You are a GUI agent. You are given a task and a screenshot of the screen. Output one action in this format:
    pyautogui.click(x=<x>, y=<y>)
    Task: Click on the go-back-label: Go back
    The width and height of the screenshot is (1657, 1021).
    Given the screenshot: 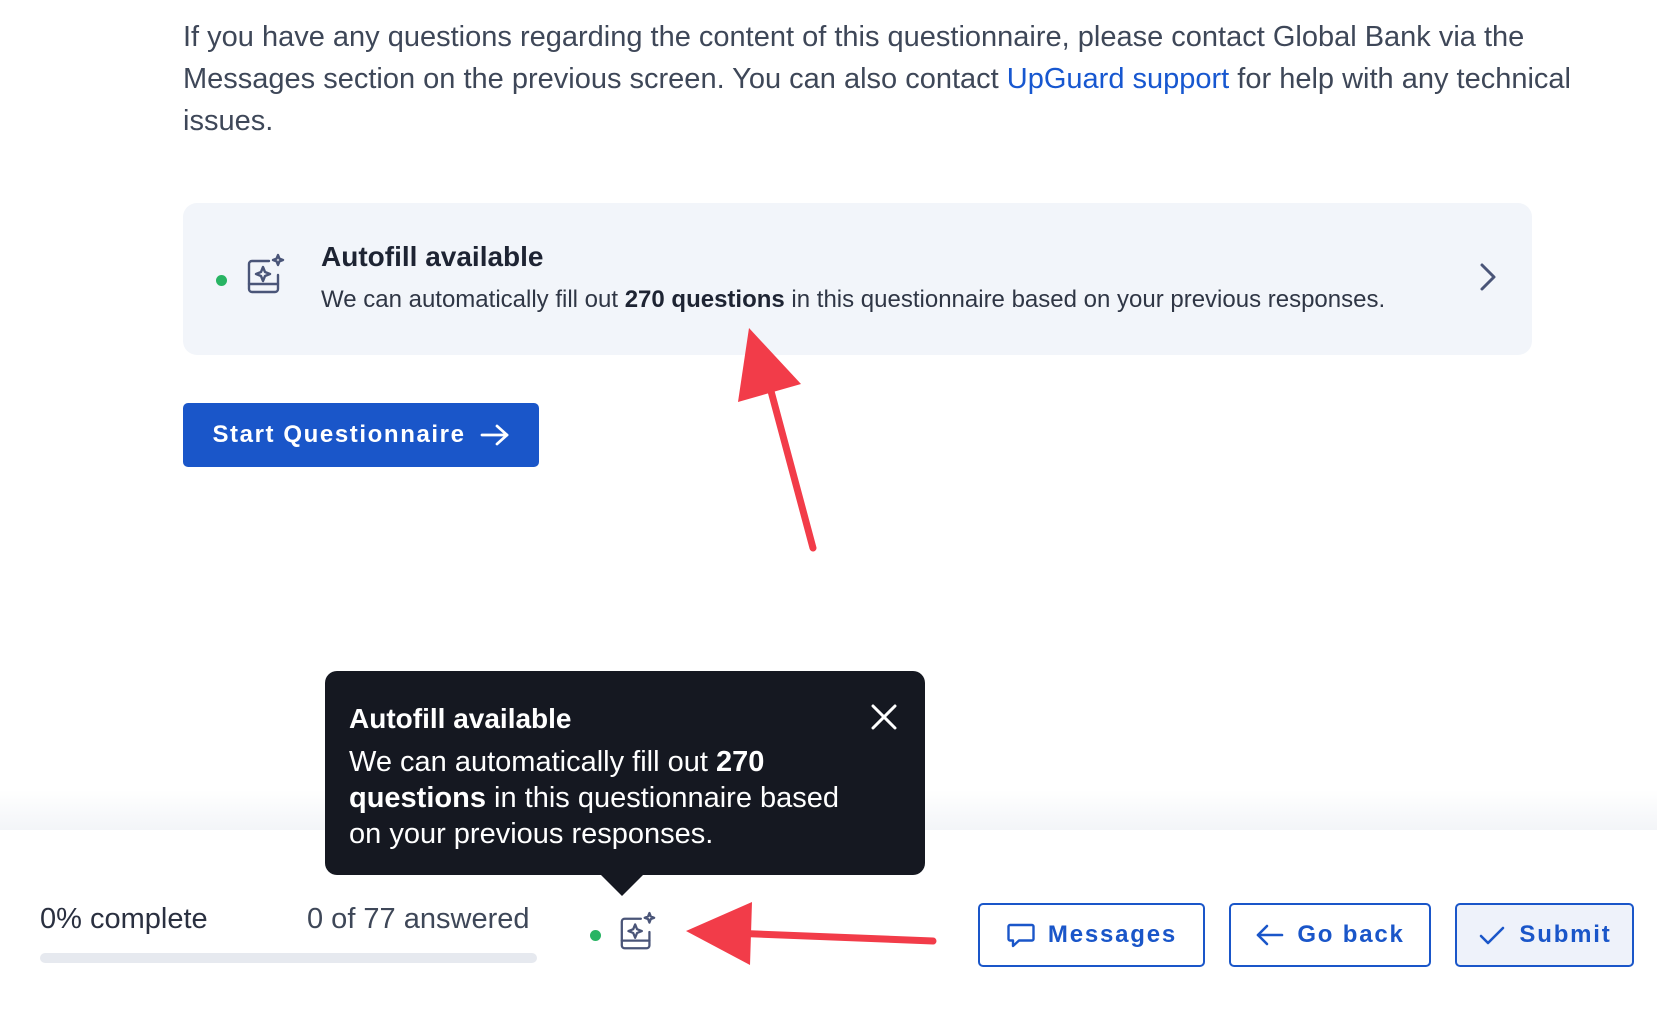 What is the action you would take?
    pyautogui.click(x=1351, y=934)
    